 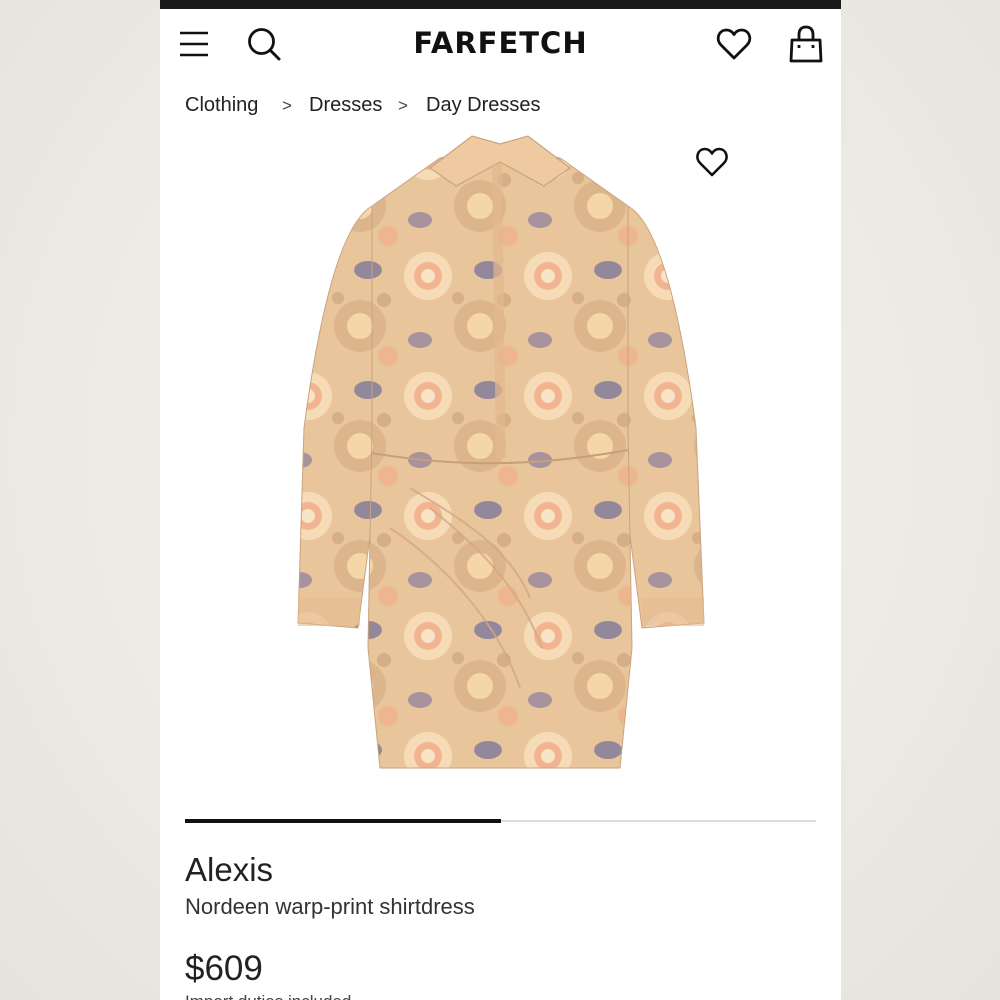 I want to click on price-note: Import duties included, so click(x=268, y=996).